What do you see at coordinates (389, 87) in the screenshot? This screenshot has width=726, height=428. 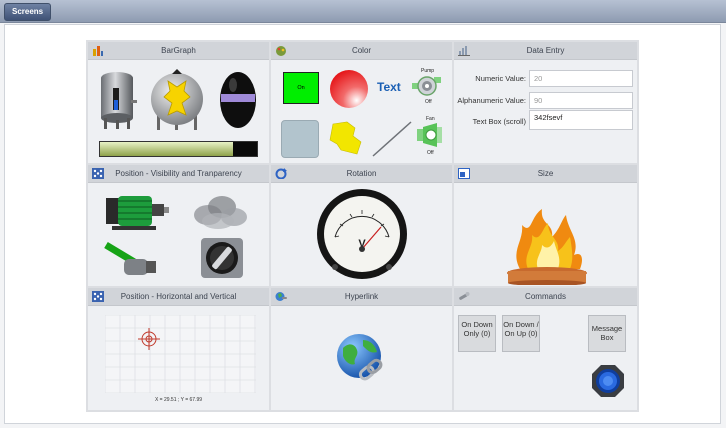 I see `blue-text-label: Text` at bounding box center [389, 87].